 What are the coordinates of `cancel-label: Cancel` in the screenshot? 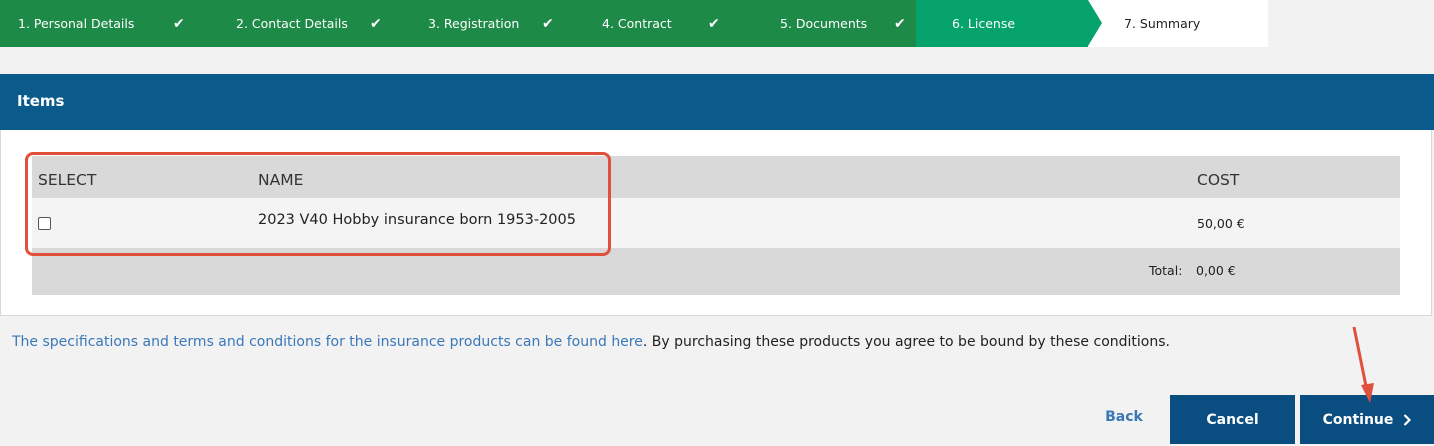 It's located at (1232, 419).